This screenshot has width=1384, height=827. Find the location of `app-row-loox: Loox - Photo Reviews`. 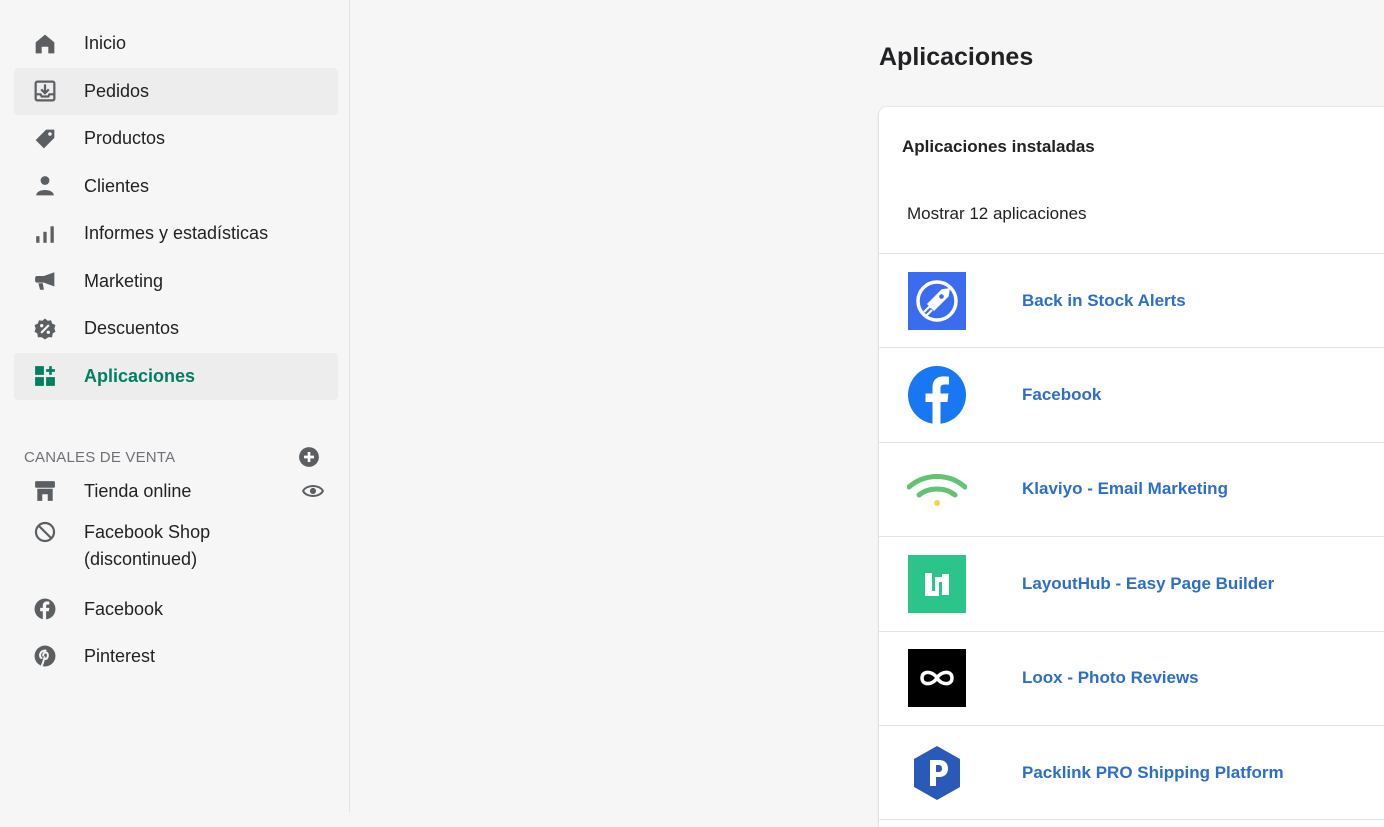

app-row-loox: Loox - Photo Reviews is located at coordinates (1131, 679).